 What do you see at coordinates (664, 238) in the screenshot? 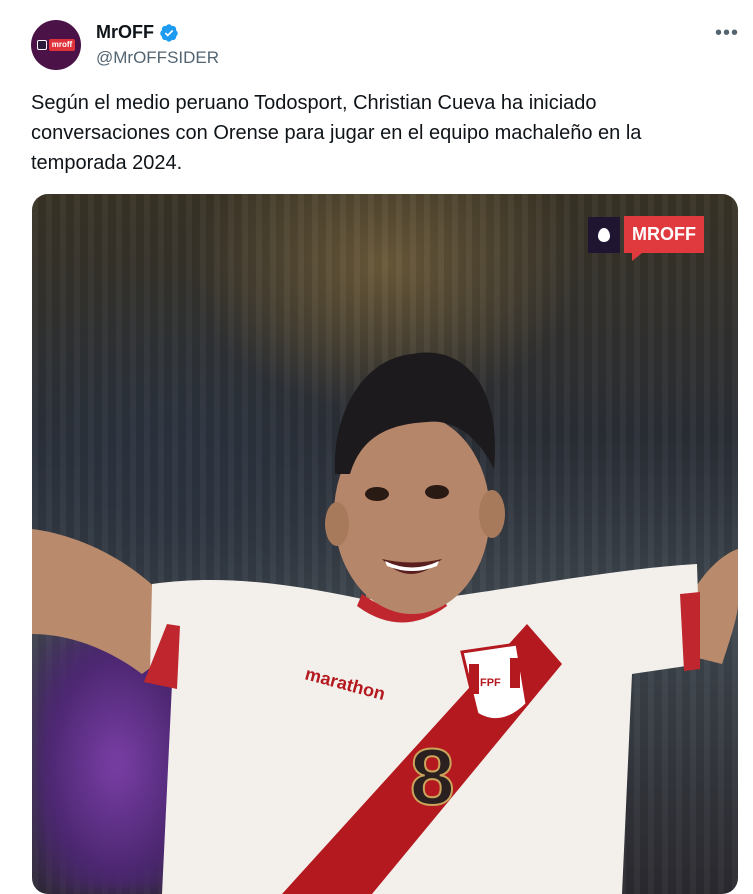
I see `watermark-text: MROFF` at bounding box center [664, 238].